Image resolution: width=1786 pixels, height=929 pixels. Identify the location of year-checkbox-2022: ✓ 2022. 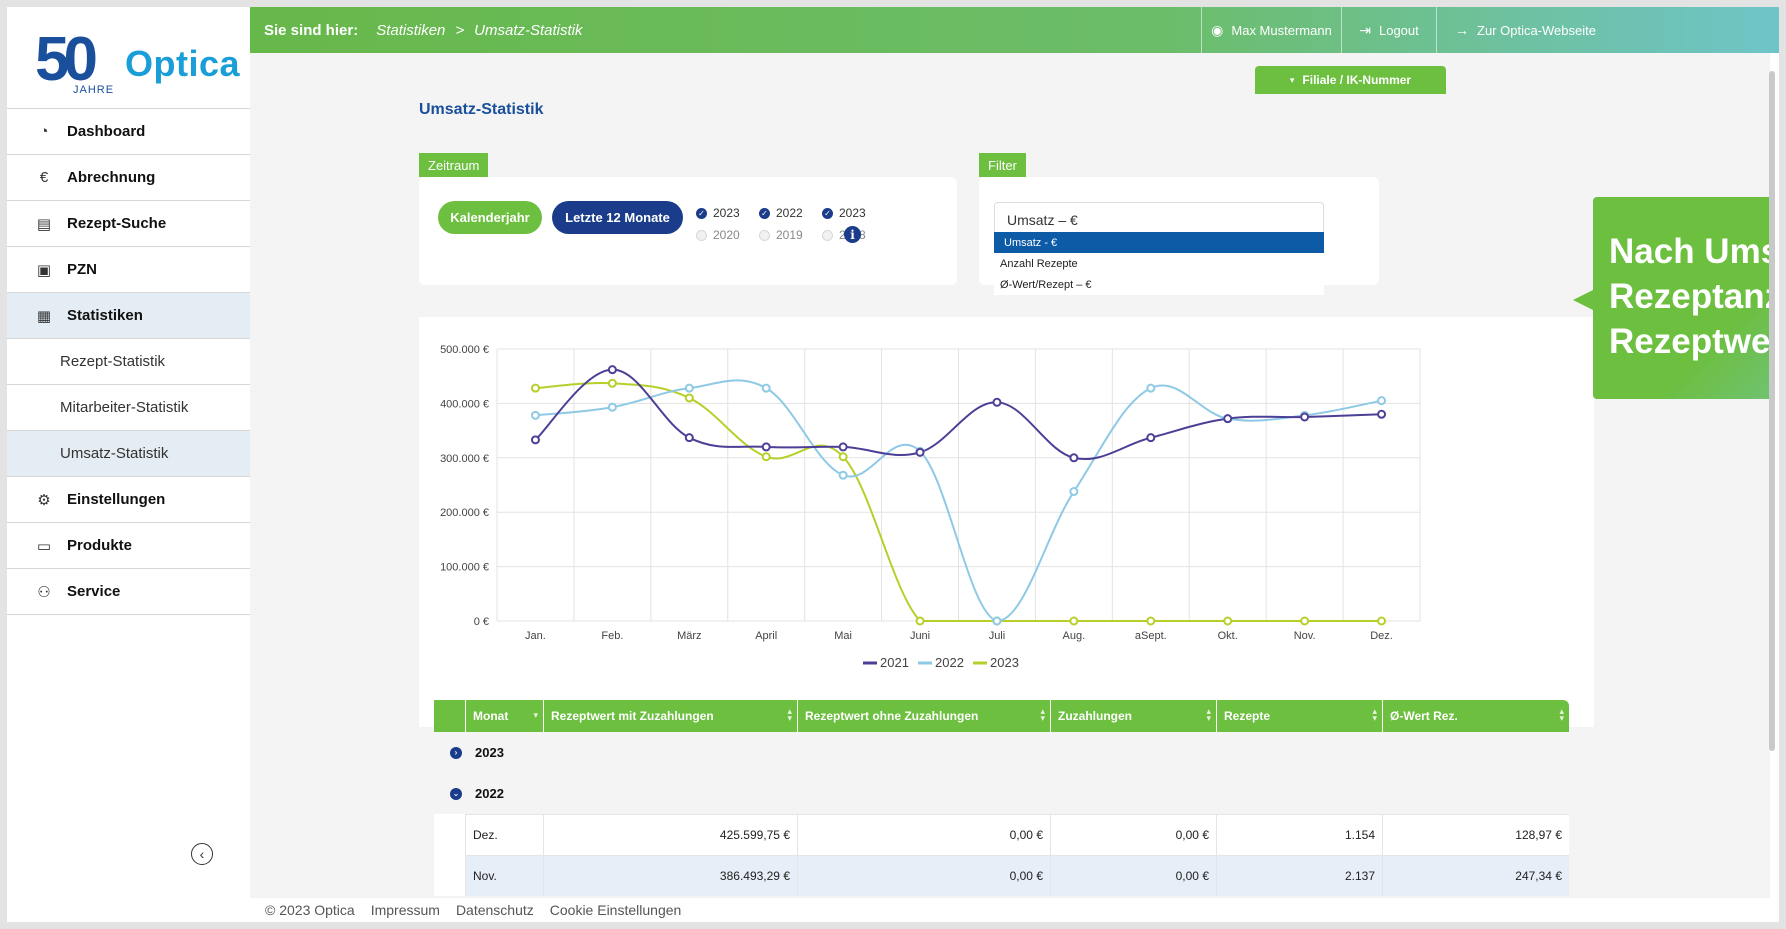
(781, 213).